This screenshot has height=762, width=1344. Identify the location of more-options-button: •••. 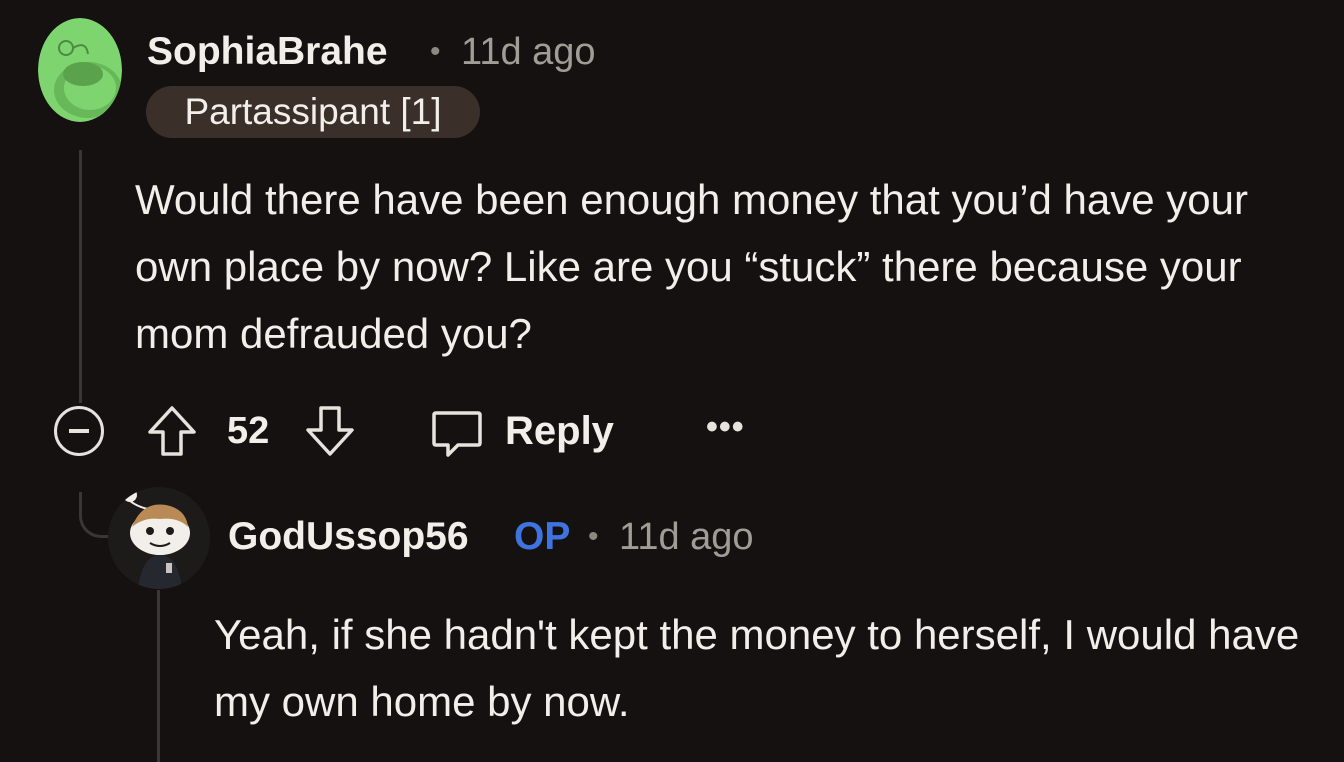
(725, 427).